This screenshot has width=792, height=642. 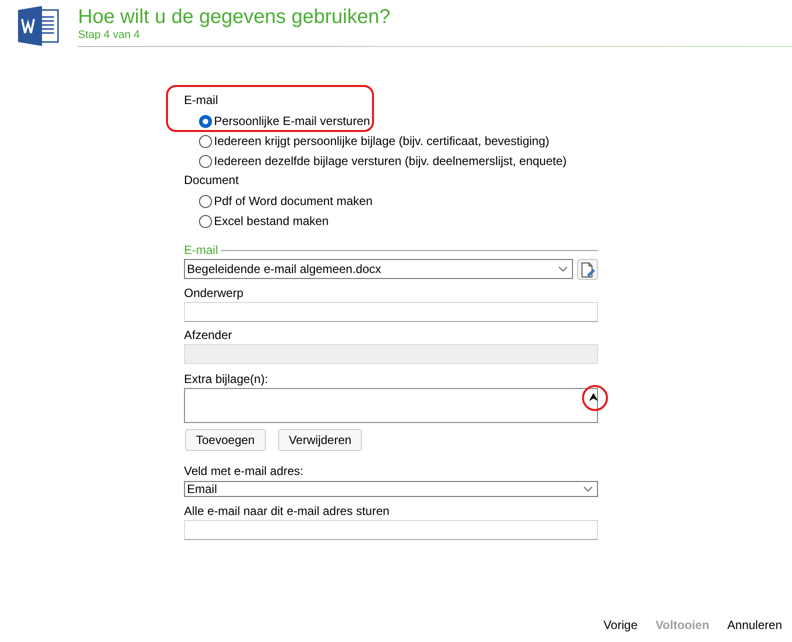 What do you see at coordinates (201, 100) in the screenshot?
I see `group-label: E-mail` at bounding box center [201, 100].